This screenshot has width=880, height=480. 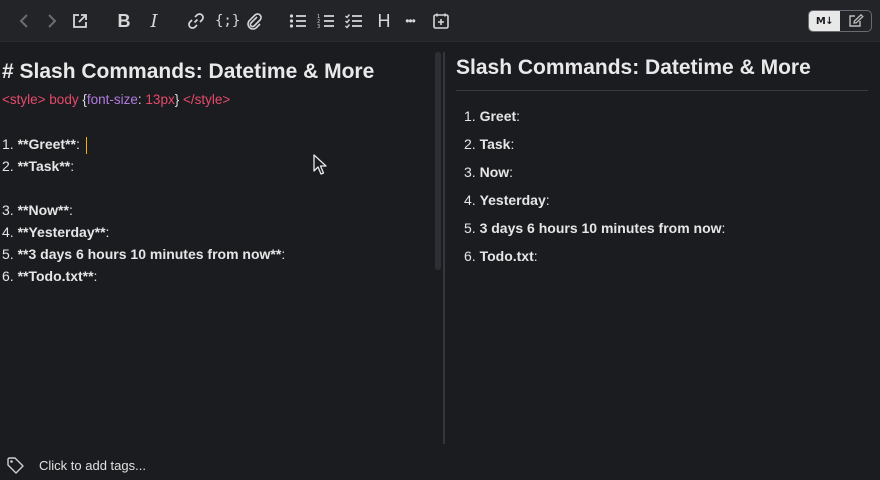 What do you see at coordinates (16, 467) in the screenshot?
I see `tag-icon` at bounding box center [16, 467].